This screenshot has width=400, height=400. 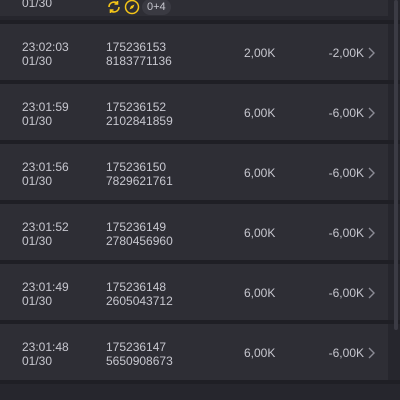 I want to click on row-time: 23:01:52, so click(x=45, y=227).